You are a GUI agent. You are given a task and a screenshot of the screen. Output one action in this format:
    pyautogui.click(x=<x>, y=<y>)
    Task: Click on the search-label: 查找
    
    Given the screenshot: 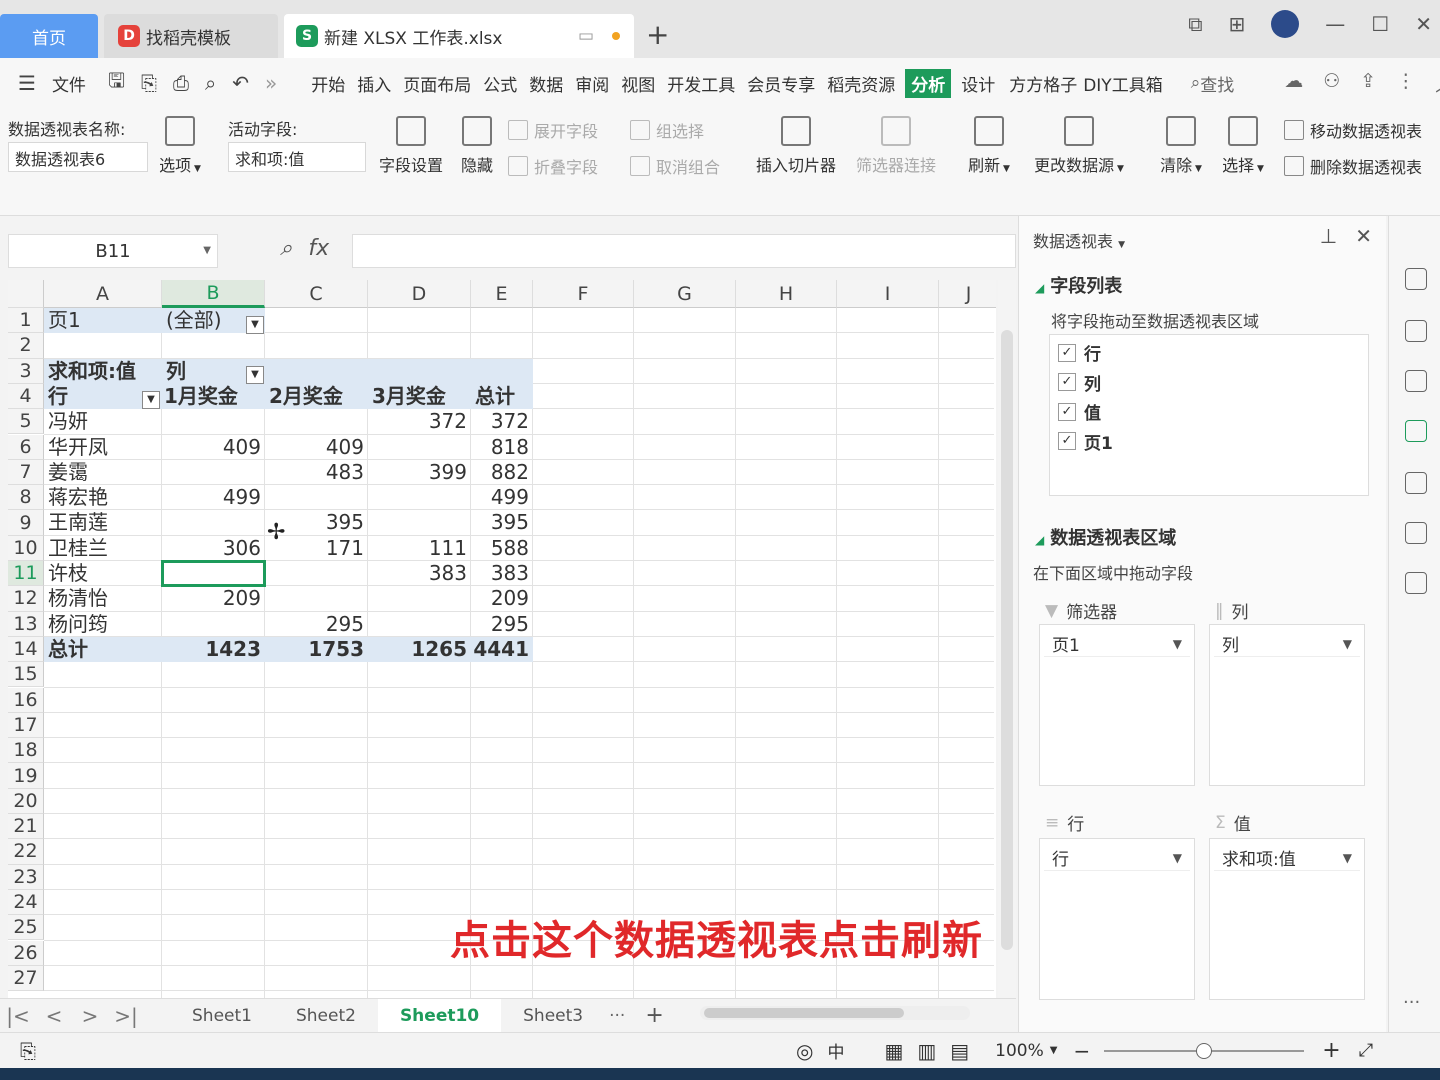 What is the action you would take?
    pyautogui.click(x=1217, y=83)
    